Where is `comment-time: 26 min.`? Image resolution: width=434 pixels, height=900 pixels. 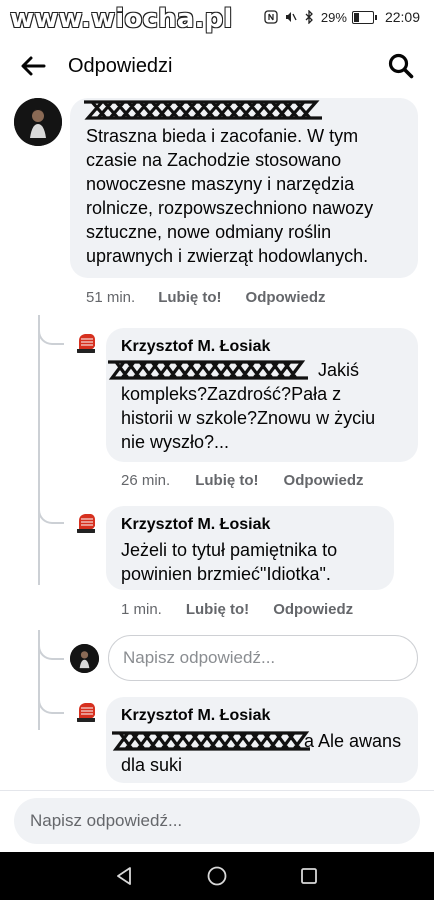
comment-time: 26 min. is located at coordinates (146, 480).